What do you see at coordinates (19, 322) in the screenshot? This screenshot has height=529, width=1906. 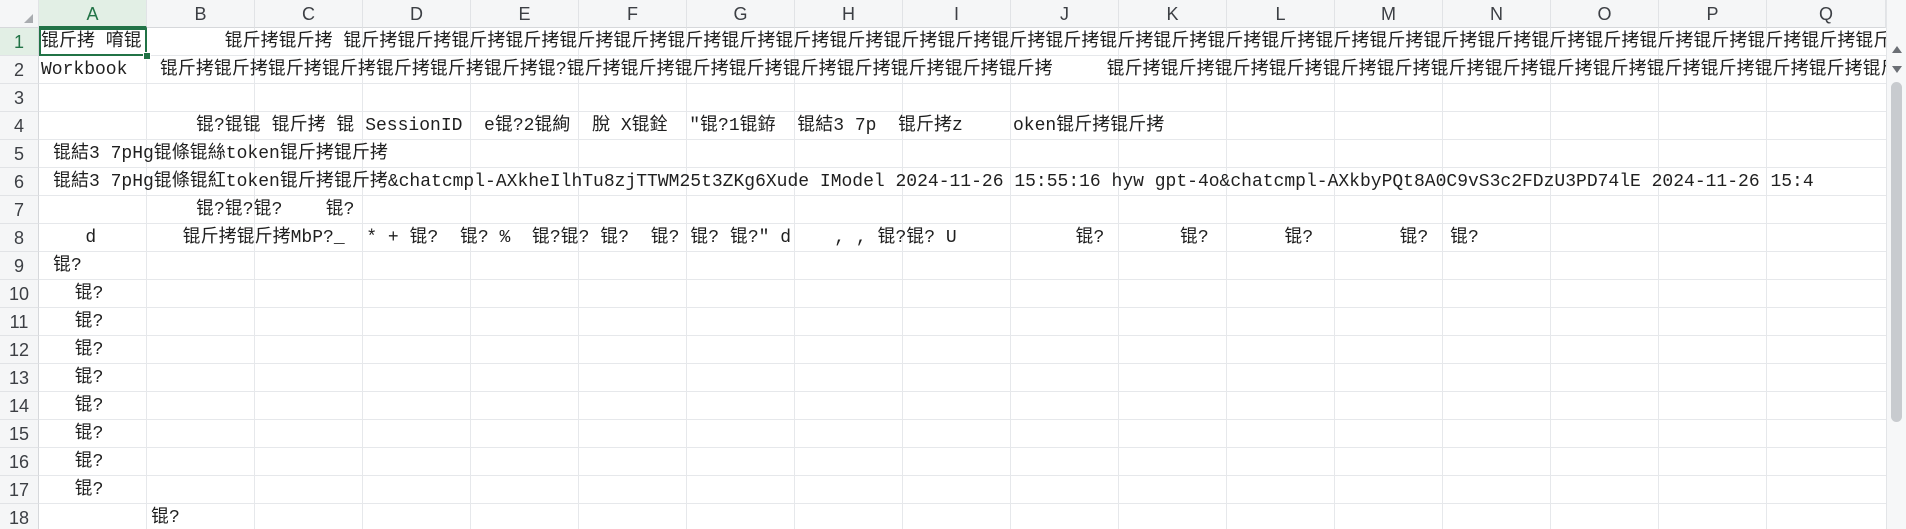 I see `row-header-11: 11` at bounding box center [19, 322].